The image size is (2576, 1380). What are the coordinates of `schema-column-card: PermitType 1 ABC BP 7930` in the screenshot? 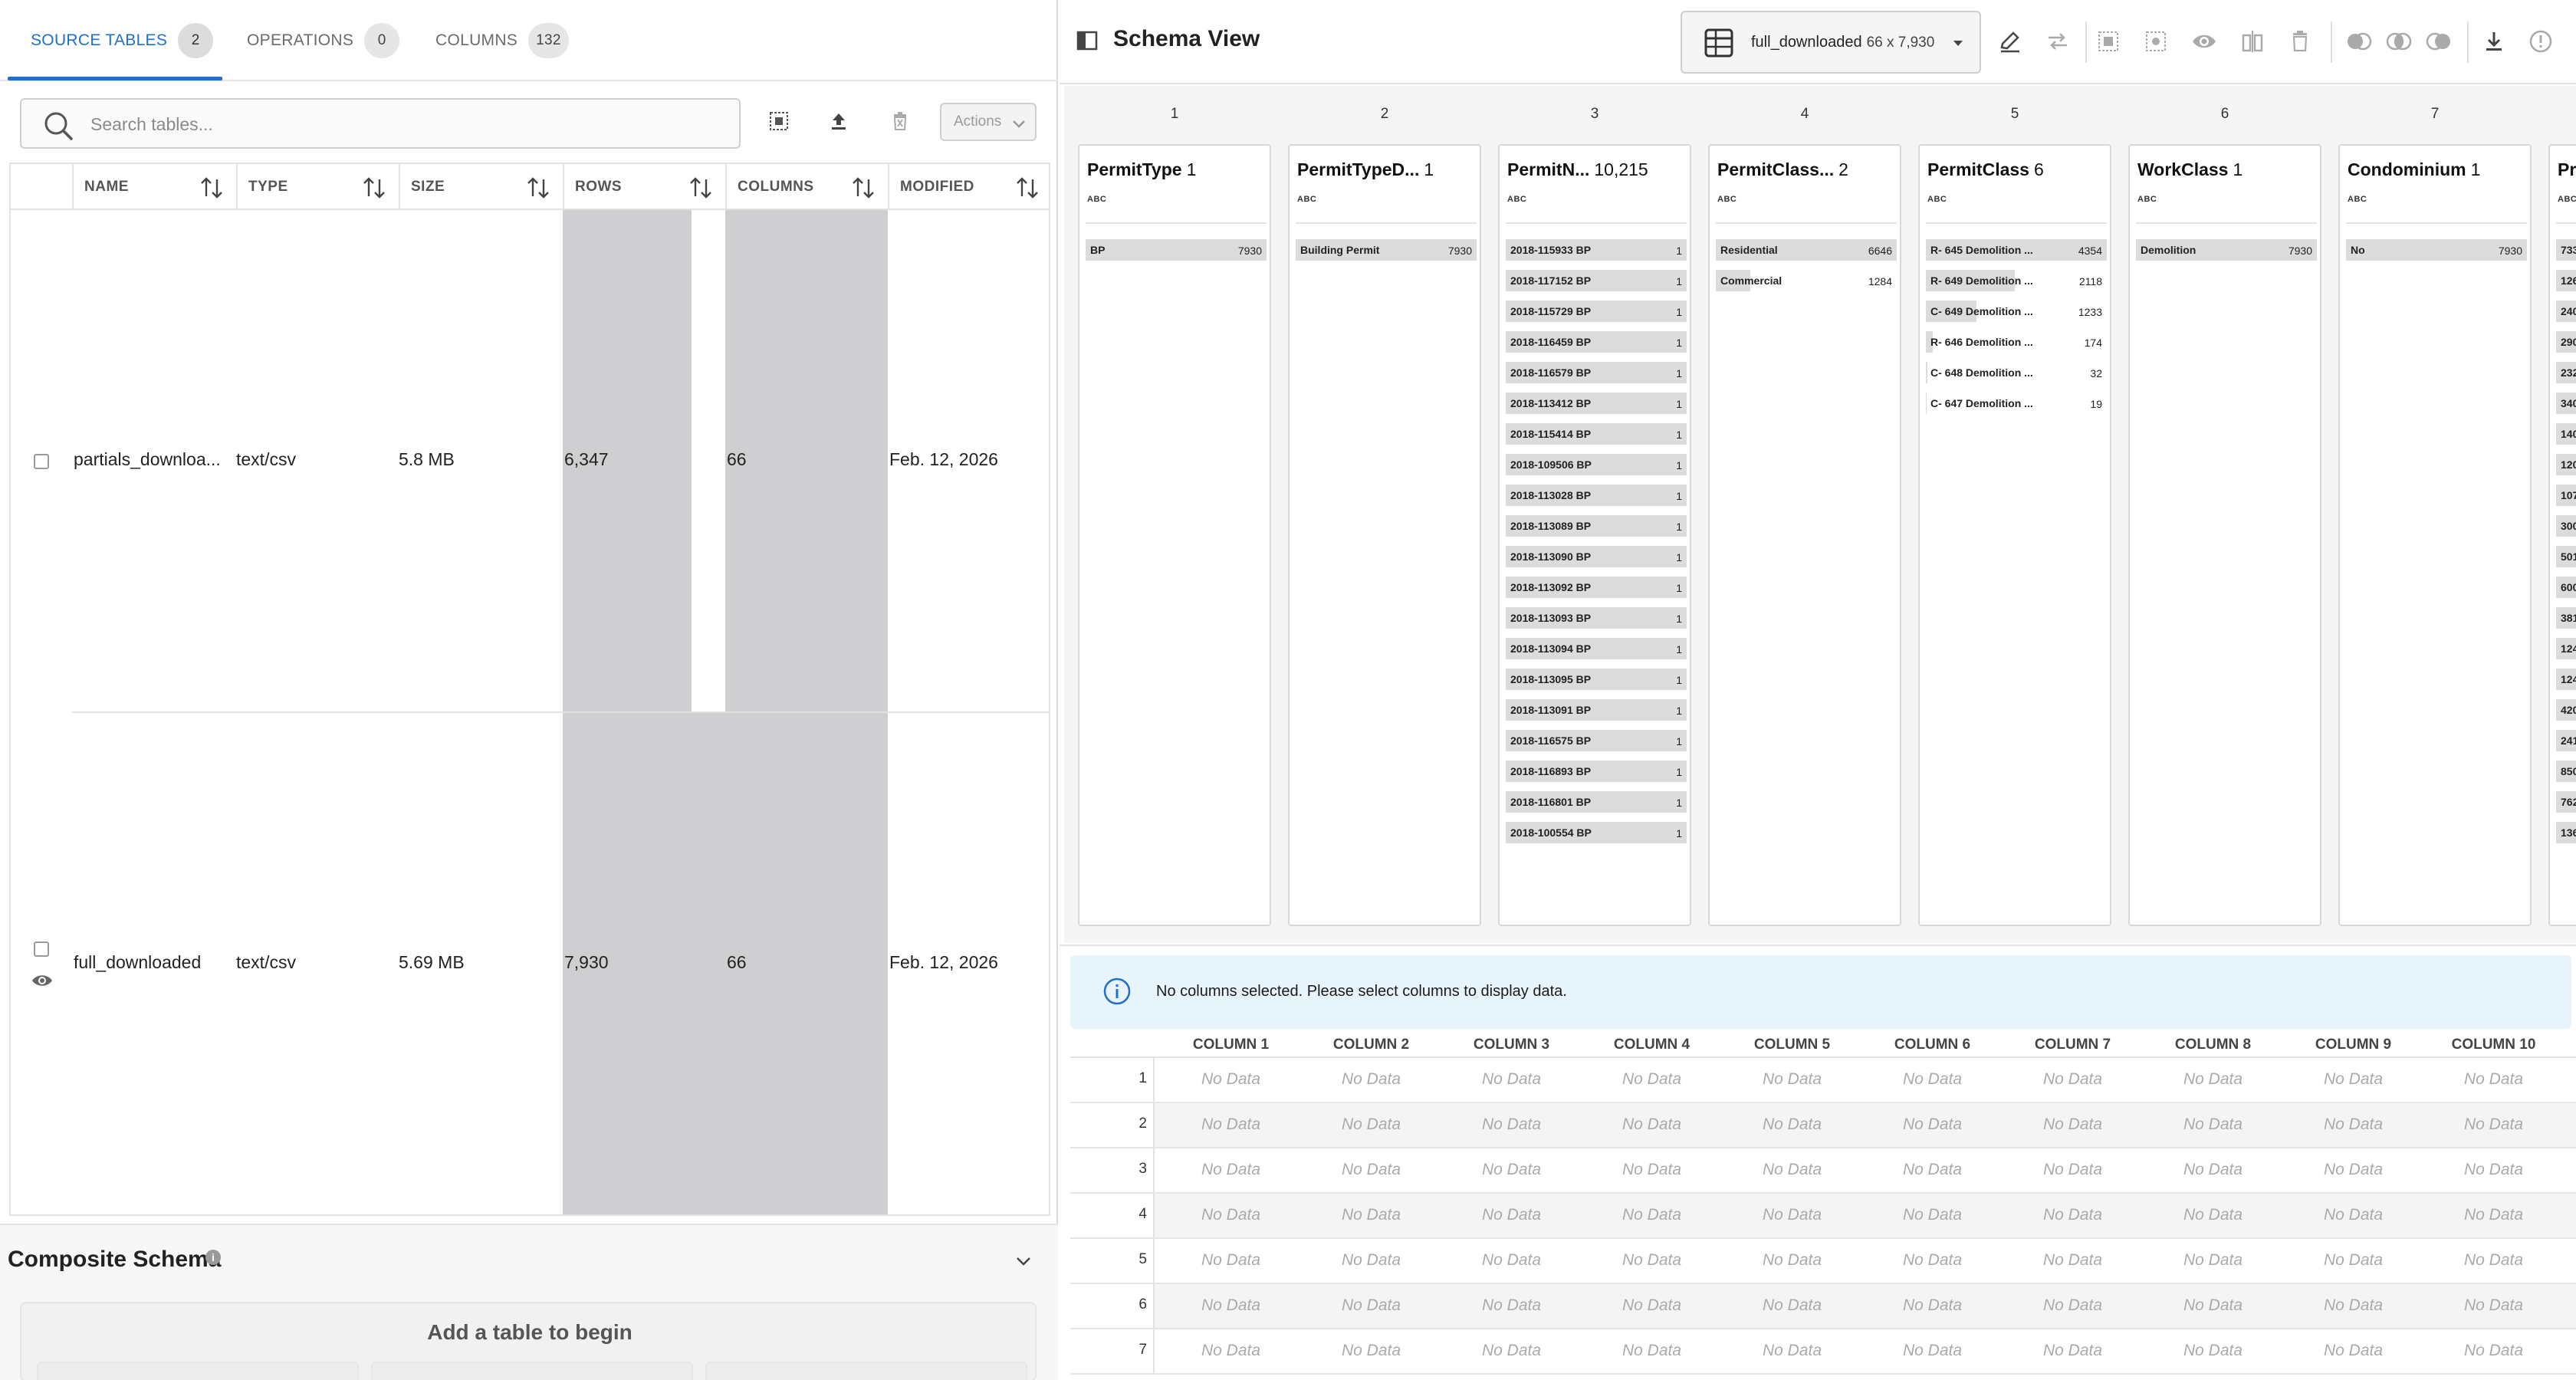 It's located at (1175, 535).